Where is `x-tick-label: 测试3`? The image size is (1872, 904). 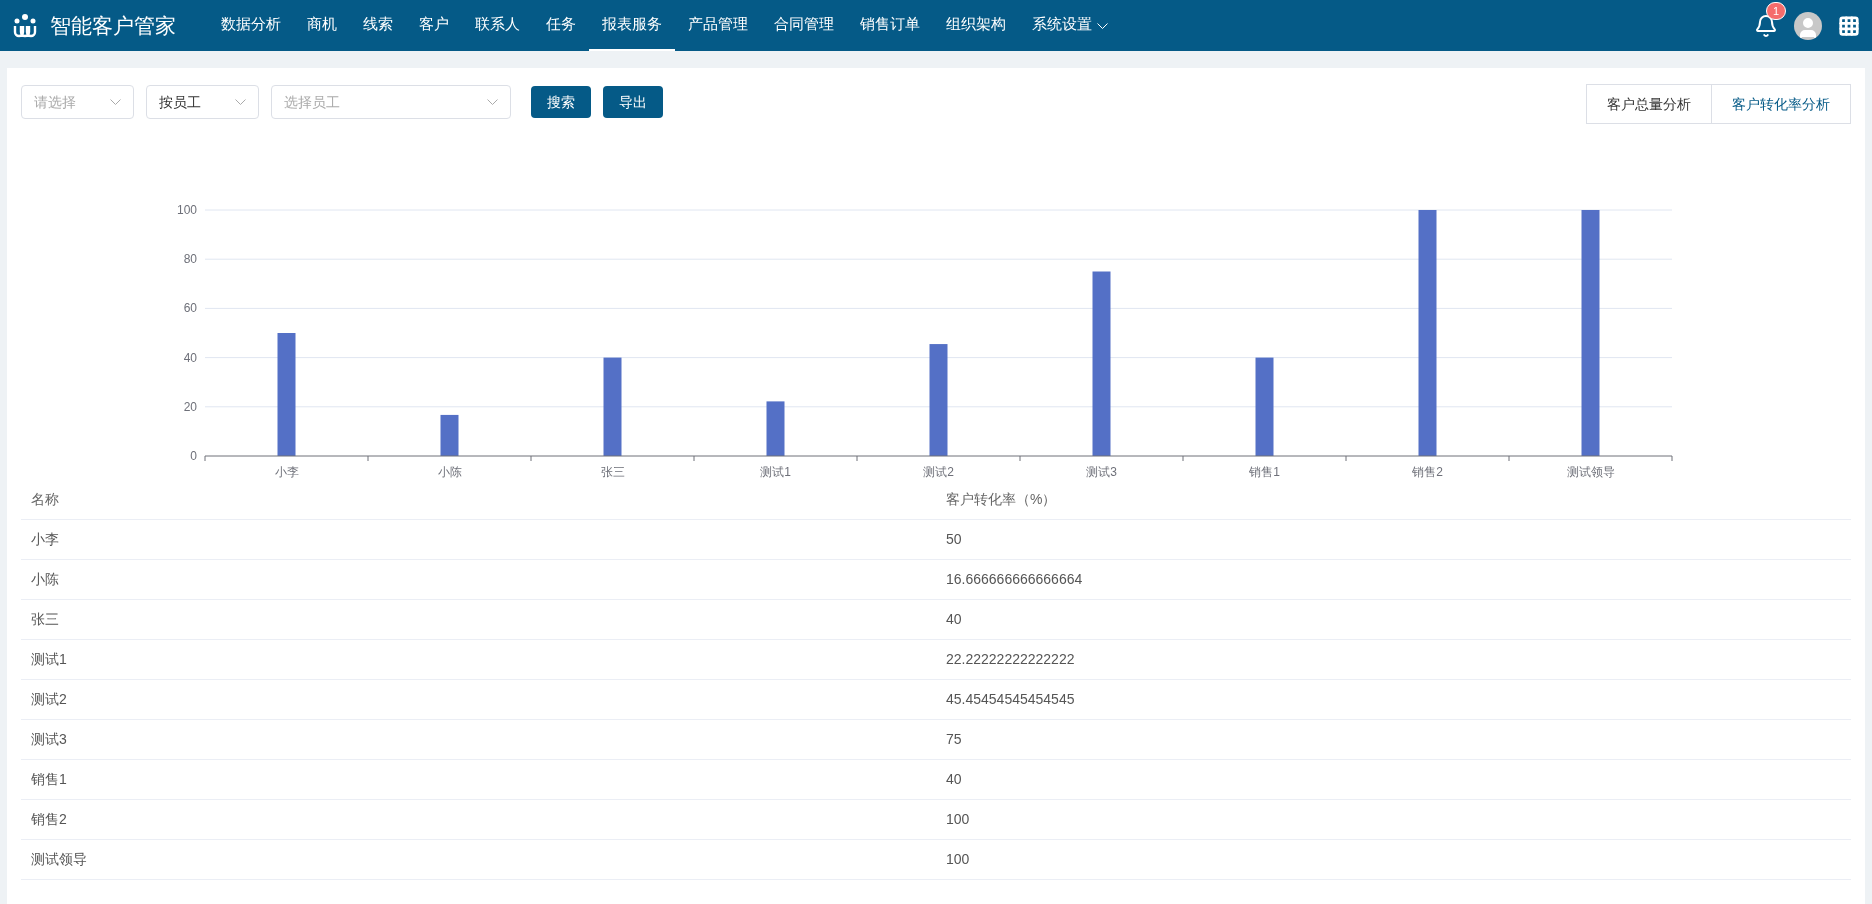
x-tick-label: 测试3 is located at coordinates (1101, 472).